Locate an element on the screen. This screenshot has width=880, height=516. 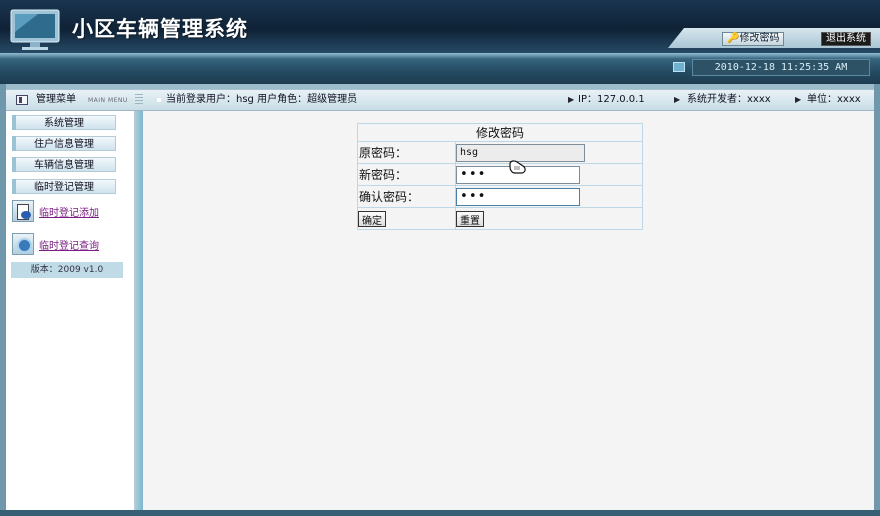
change-password-form: 修改密码 原密码： 新密码： 确认密码： 确定 重置 is located at coordinates (500, 176).